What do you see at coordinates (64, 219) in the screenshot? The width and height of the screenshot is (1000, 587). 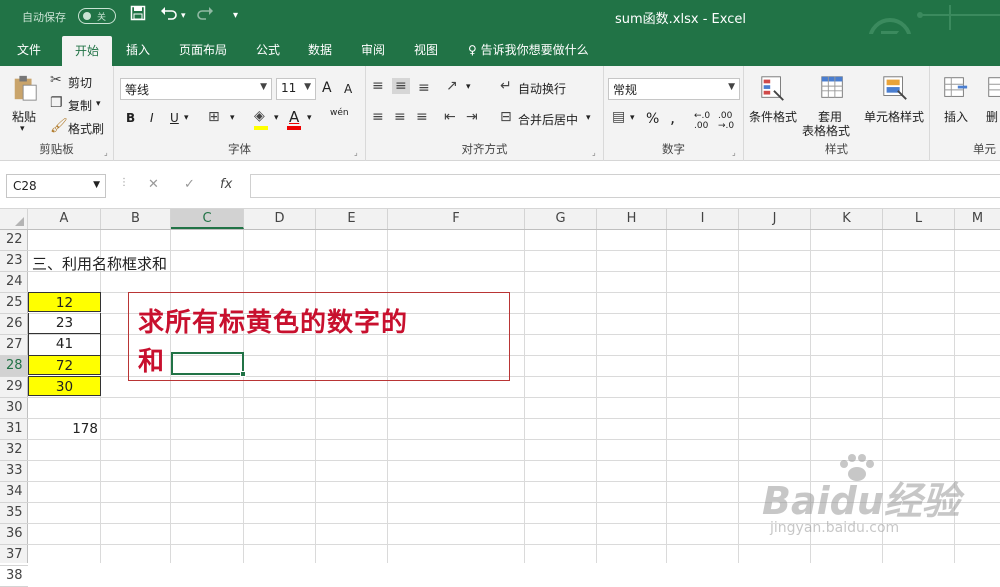 I see `column-header: A` at bounding box center [64, 219].